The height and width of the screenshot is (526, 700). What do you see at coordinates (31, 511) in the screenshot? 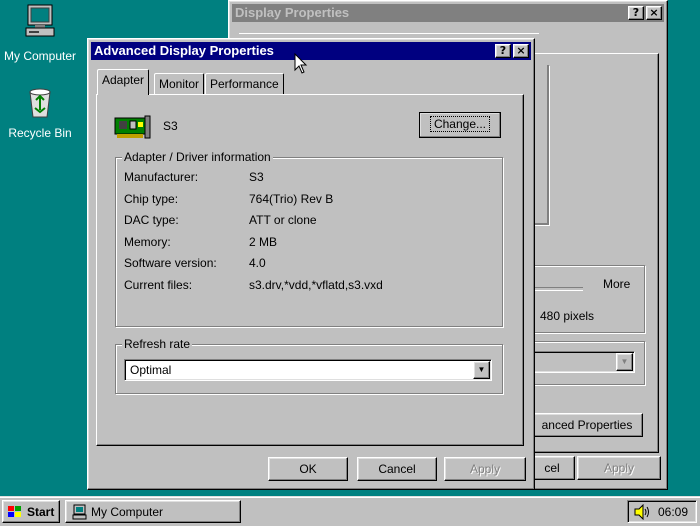
I see `start-button: Start` at bounding box center [31, 511].